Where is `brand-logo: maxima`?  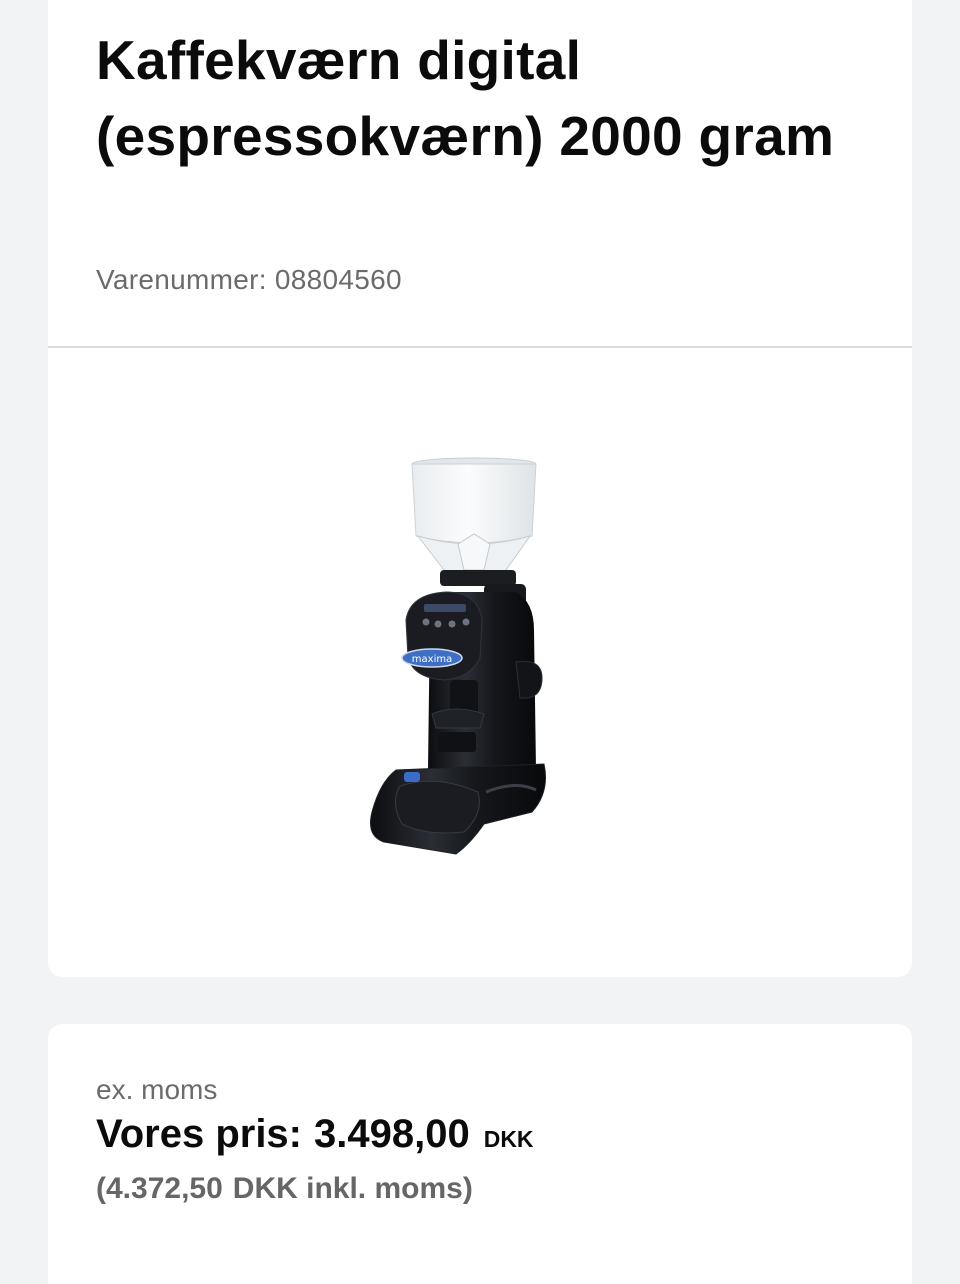 brand-logo: maxima is located at coordinates (432, 659).